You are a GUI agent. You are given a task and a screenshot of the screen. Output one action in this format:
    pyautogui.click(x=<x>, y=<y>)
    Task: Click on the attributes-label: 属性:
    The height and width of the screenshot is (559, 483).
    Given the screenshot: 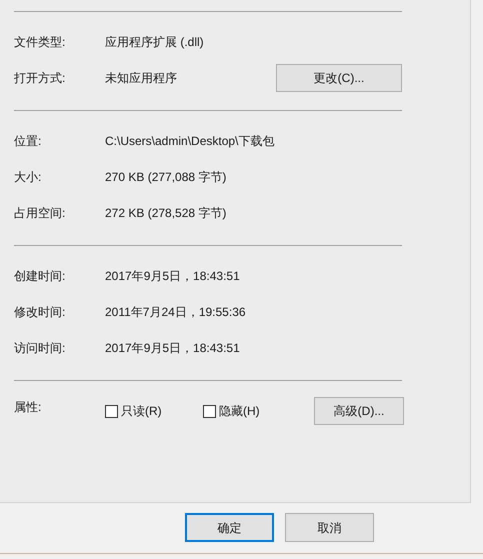 What is the action you would take?
    pyautogui.click(x=28, y=407)
    